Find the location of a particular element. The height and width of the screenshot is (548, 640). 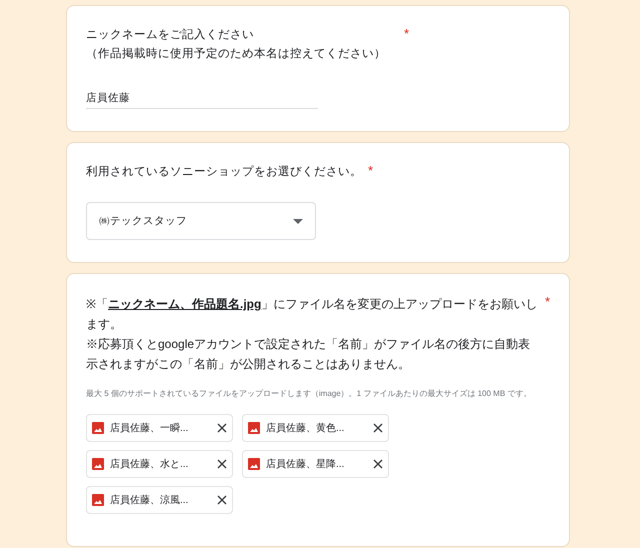

question-title: ニックネームをご記入ください is located at coordinates (170, 35).